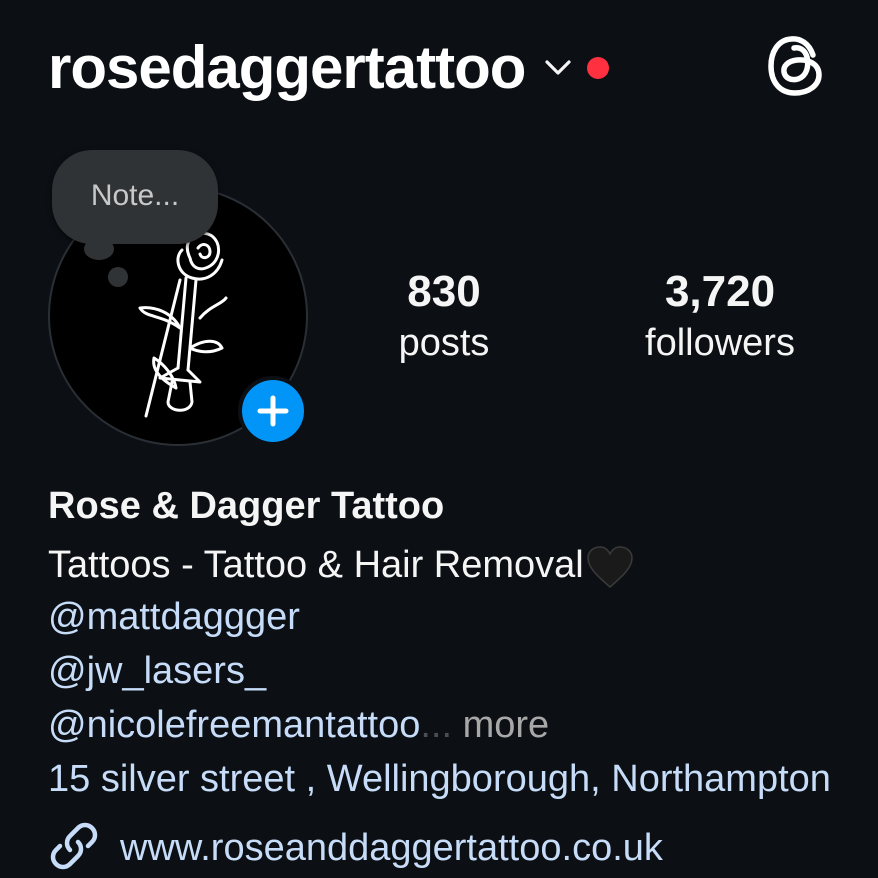 The height and width of the screenshot is (878, 878). What do you see at coordinates (798, 66) in the screenshot?
I see `threads-icon` at bounding box center [798, 66].